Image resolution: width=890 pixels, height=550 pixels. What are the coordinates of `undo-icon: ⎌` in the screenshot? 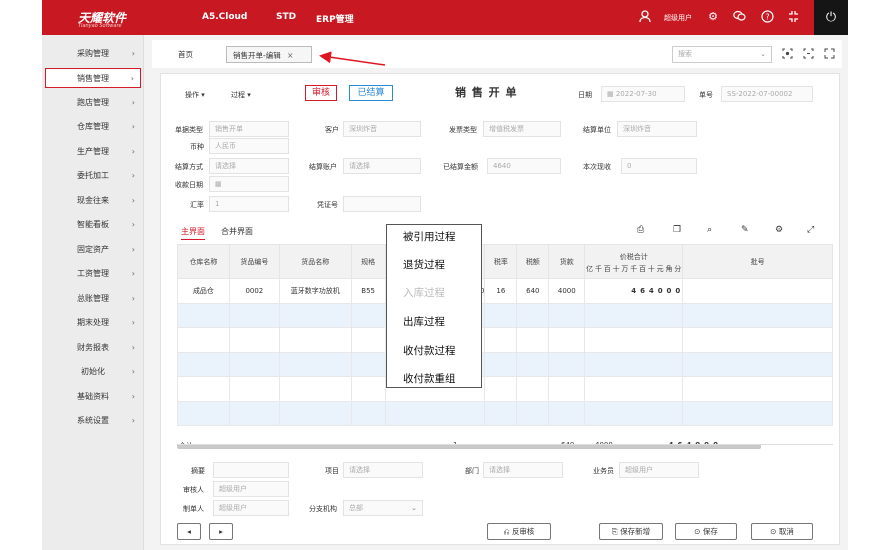 It's located at (507, 531).